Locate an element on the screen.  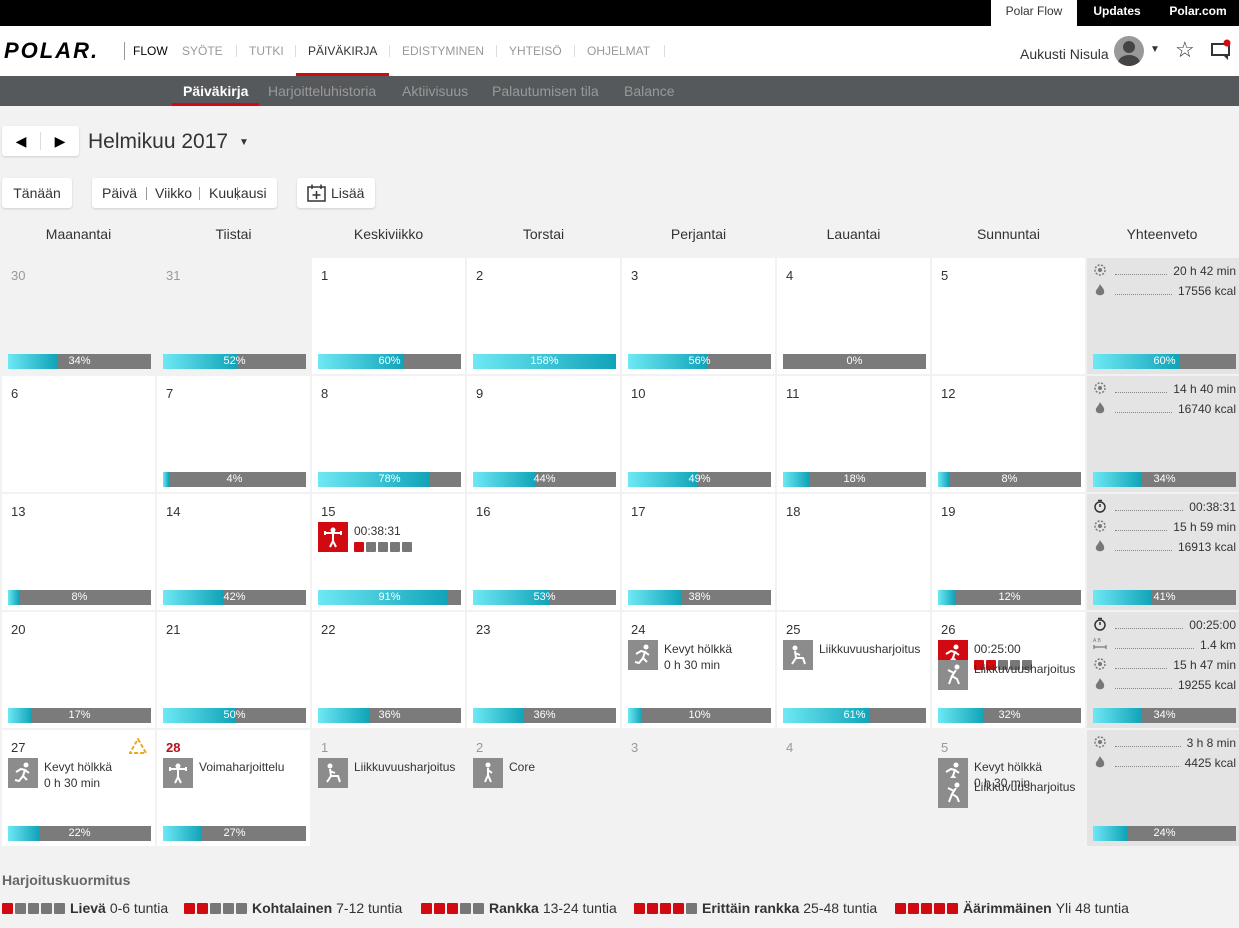
calendar-day-cell: 3 56% is located at coordinates (698, 316).